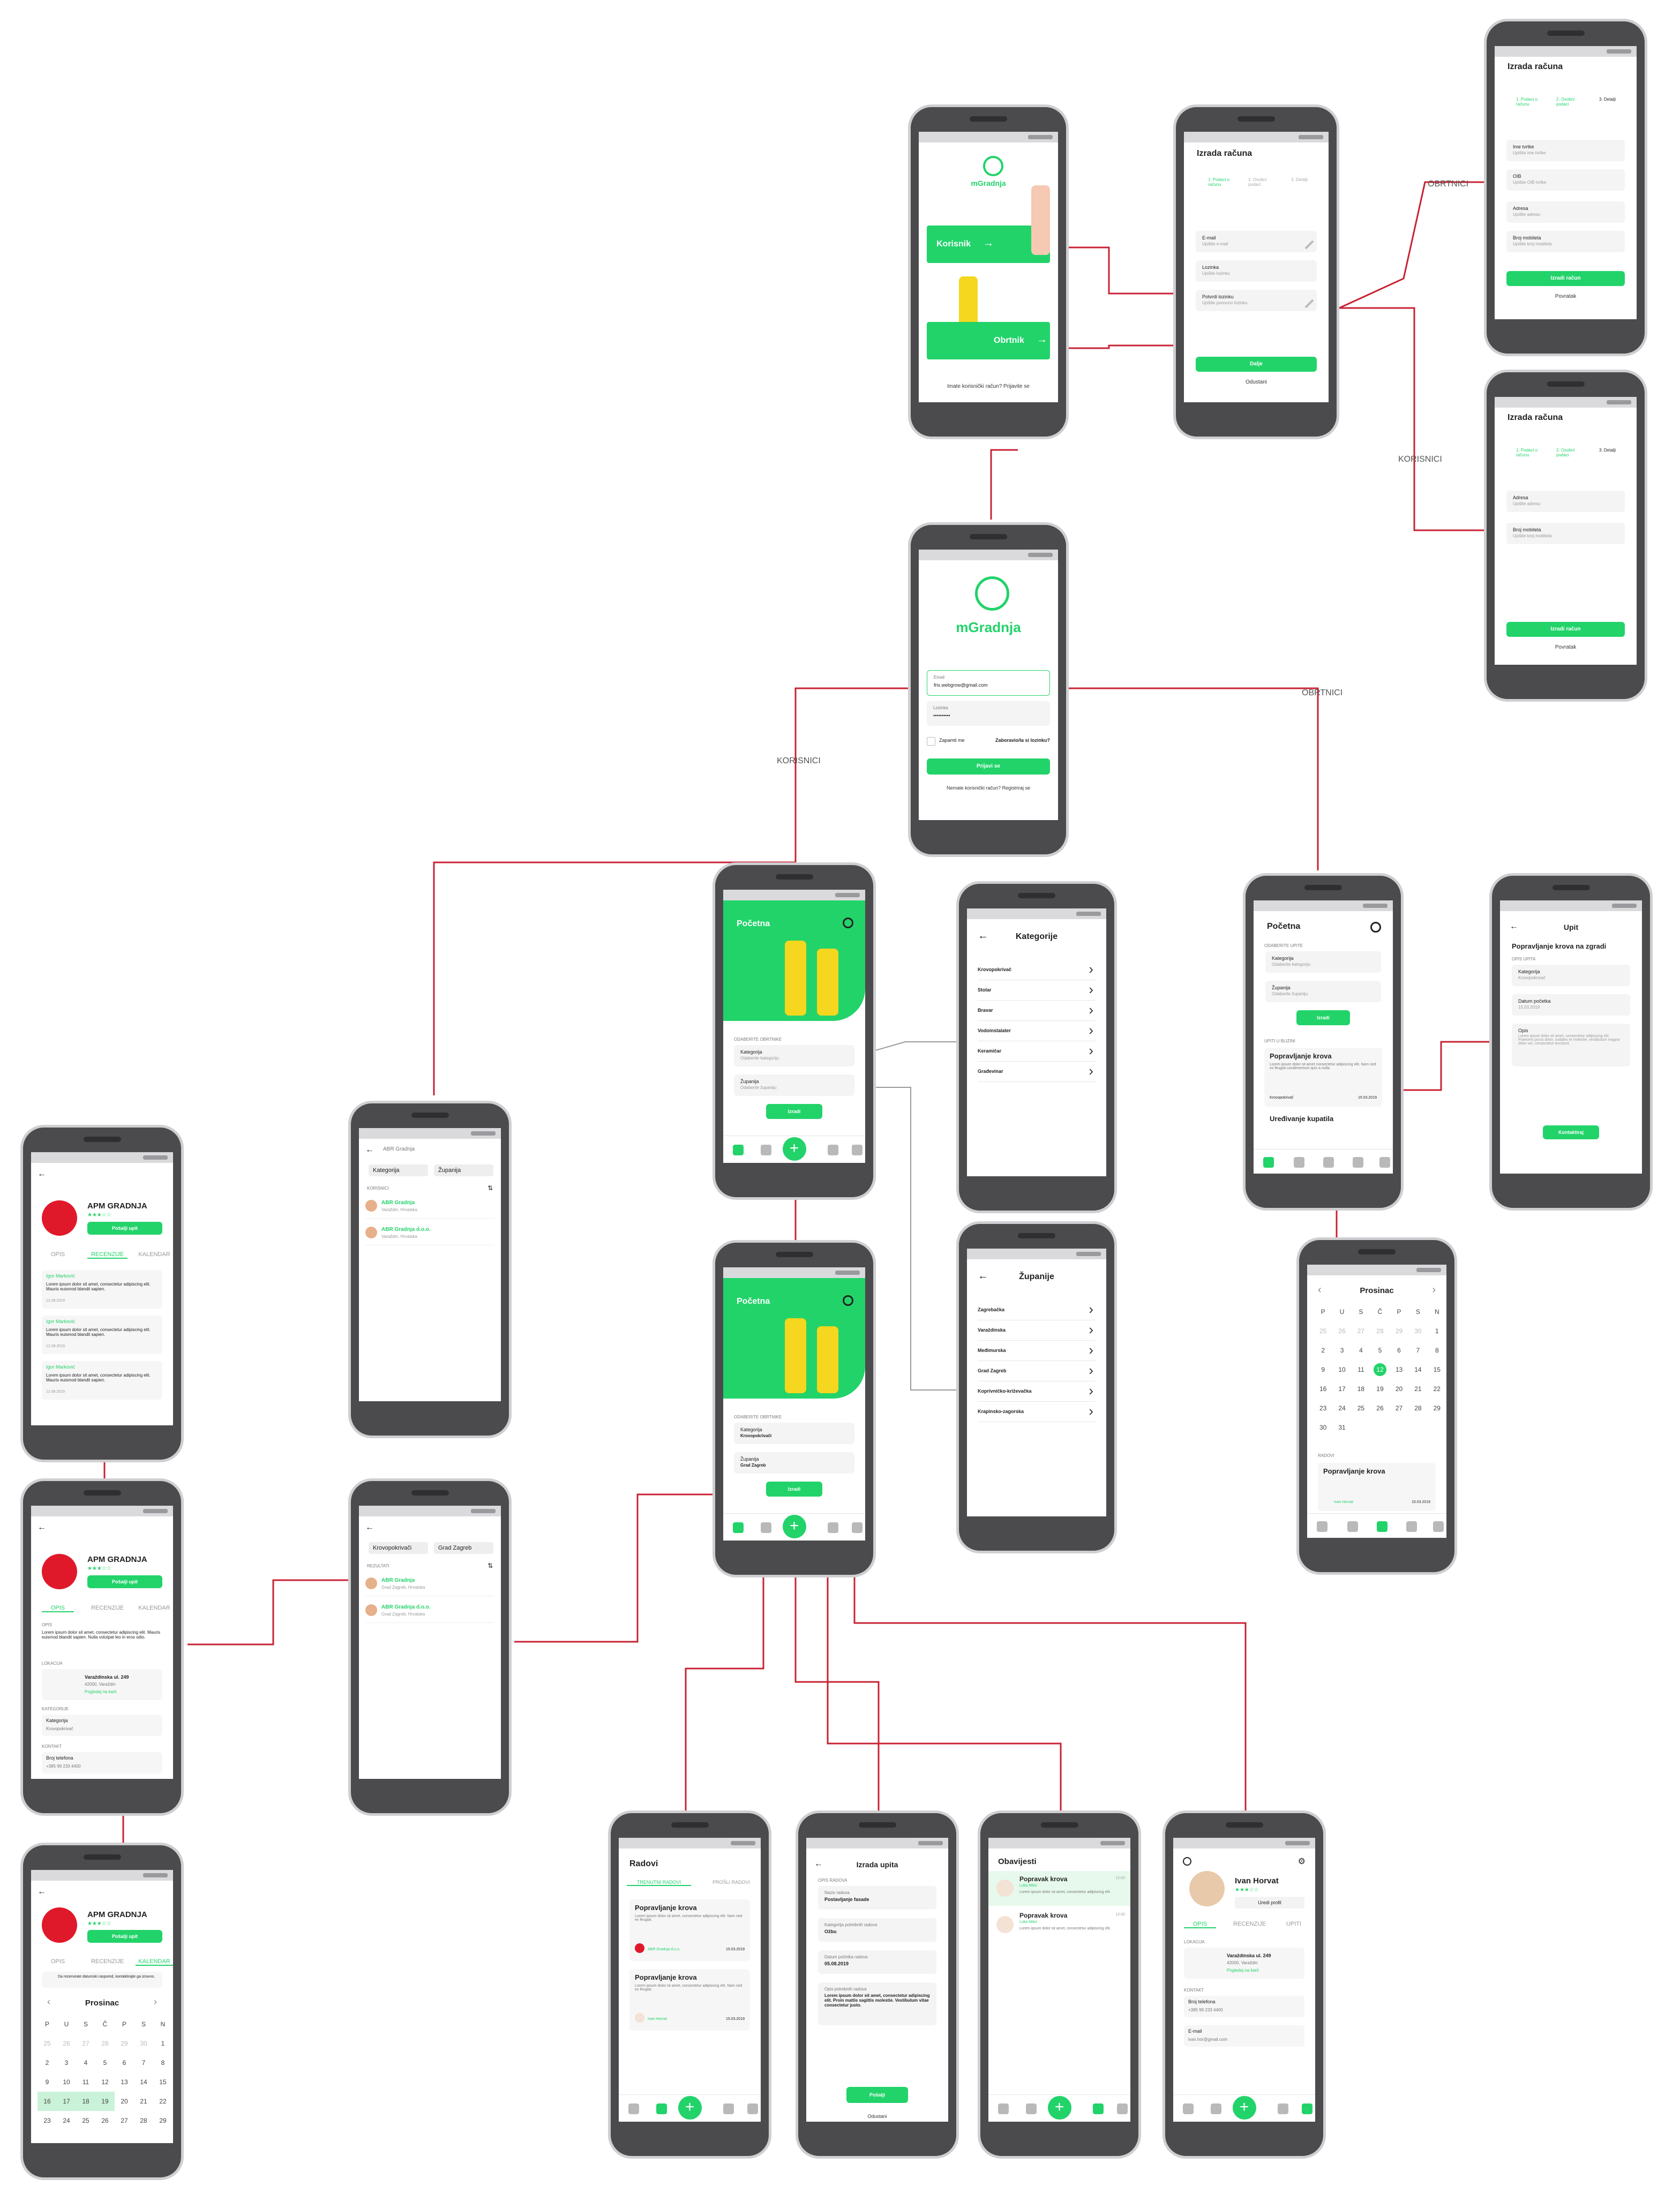 This screenshot has height=2194, width=1680. I want to click on company-name-field: Ime tvrtke Upišite ime tvrtke, so click(1565, 150).